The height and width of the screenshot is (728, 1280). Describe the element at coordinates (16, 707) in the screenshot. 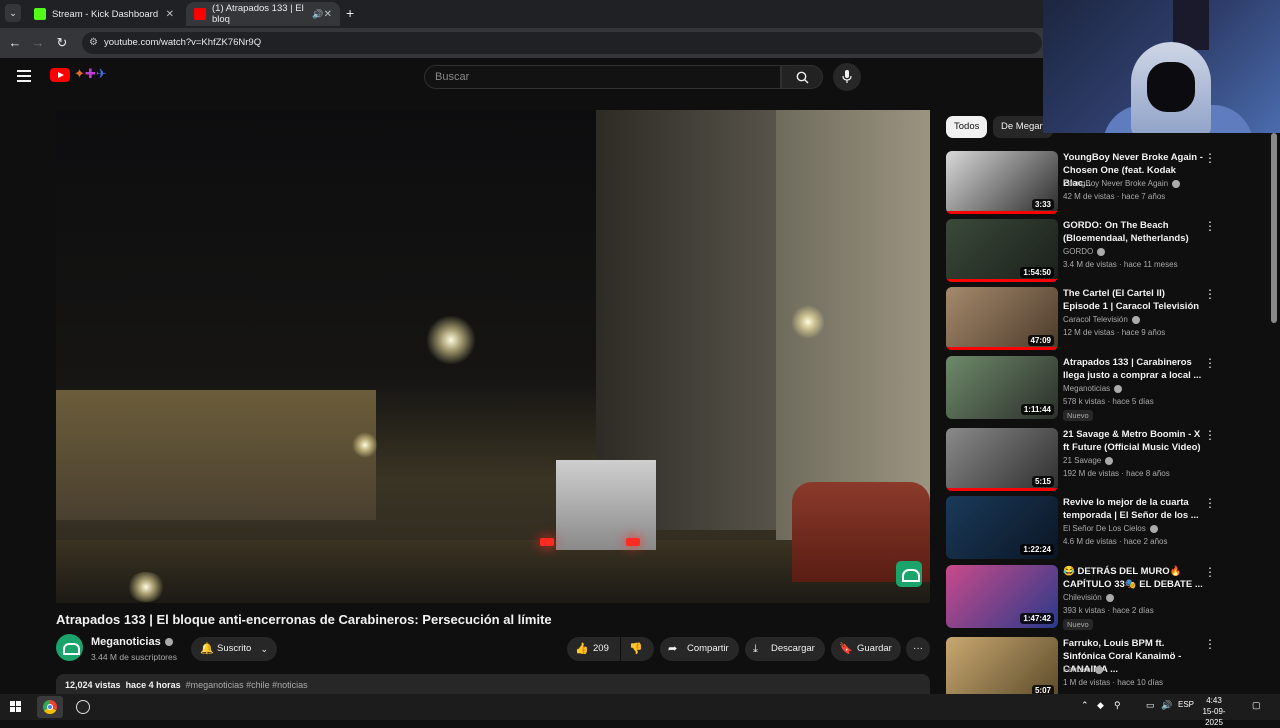

I see `windows-start-icon` at that location.